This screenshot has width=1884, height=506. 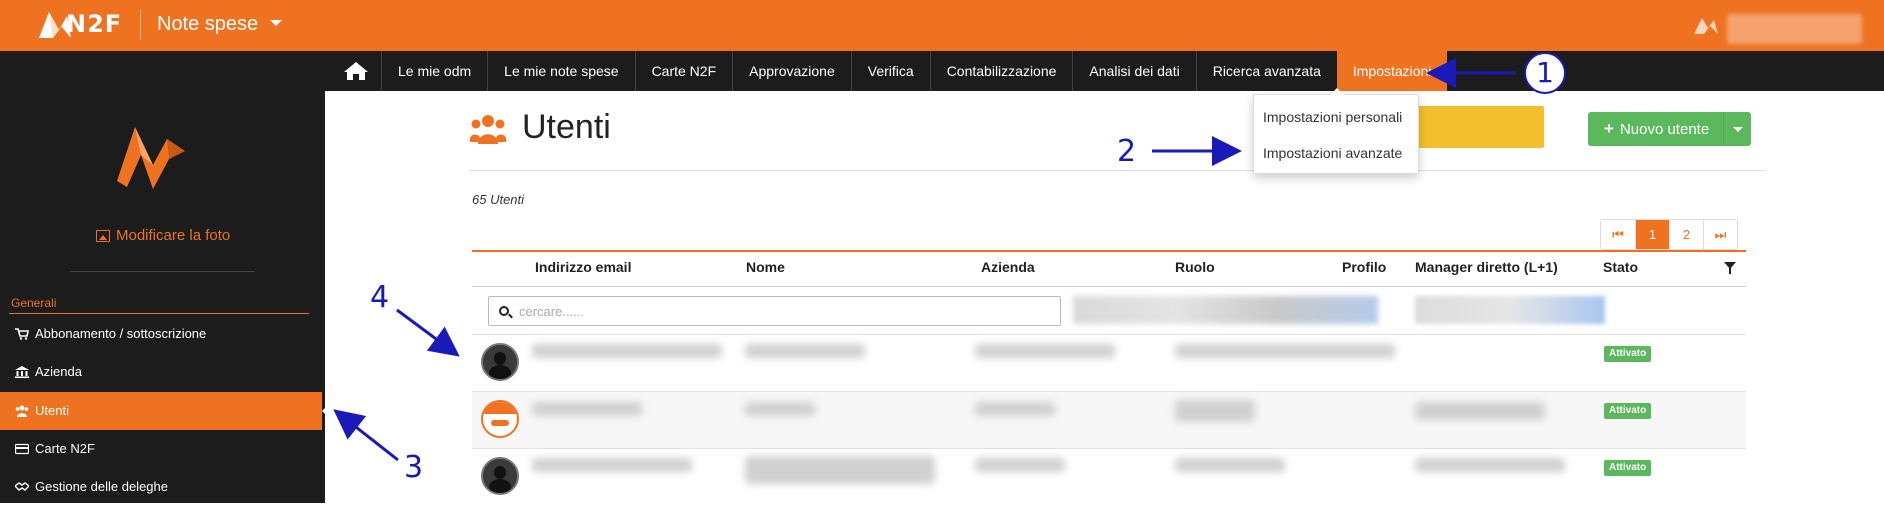 What do you see at coordinates (58, 371) in the screenshot?
I see `sidebar-item-label: Azienda` at bounding box center [58, 371].